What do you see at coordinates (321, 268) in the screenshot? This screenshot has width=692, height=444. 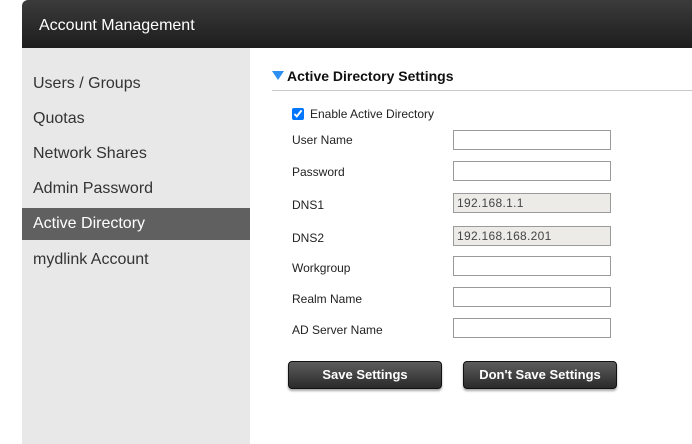 I see `workgroup-label: Workgroup` at bounding box center [321, 268].